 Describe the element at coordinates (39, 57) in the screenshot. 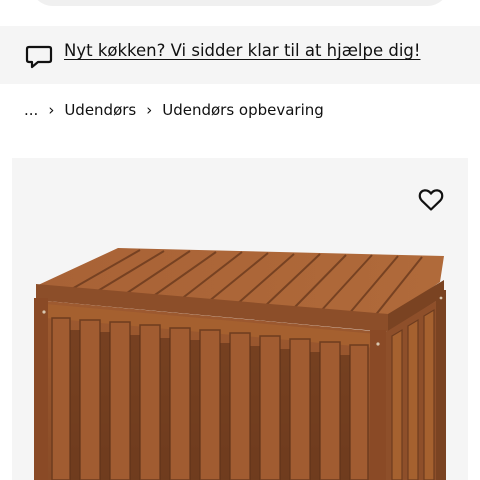

I see `chat-bubble-icon` at that location.